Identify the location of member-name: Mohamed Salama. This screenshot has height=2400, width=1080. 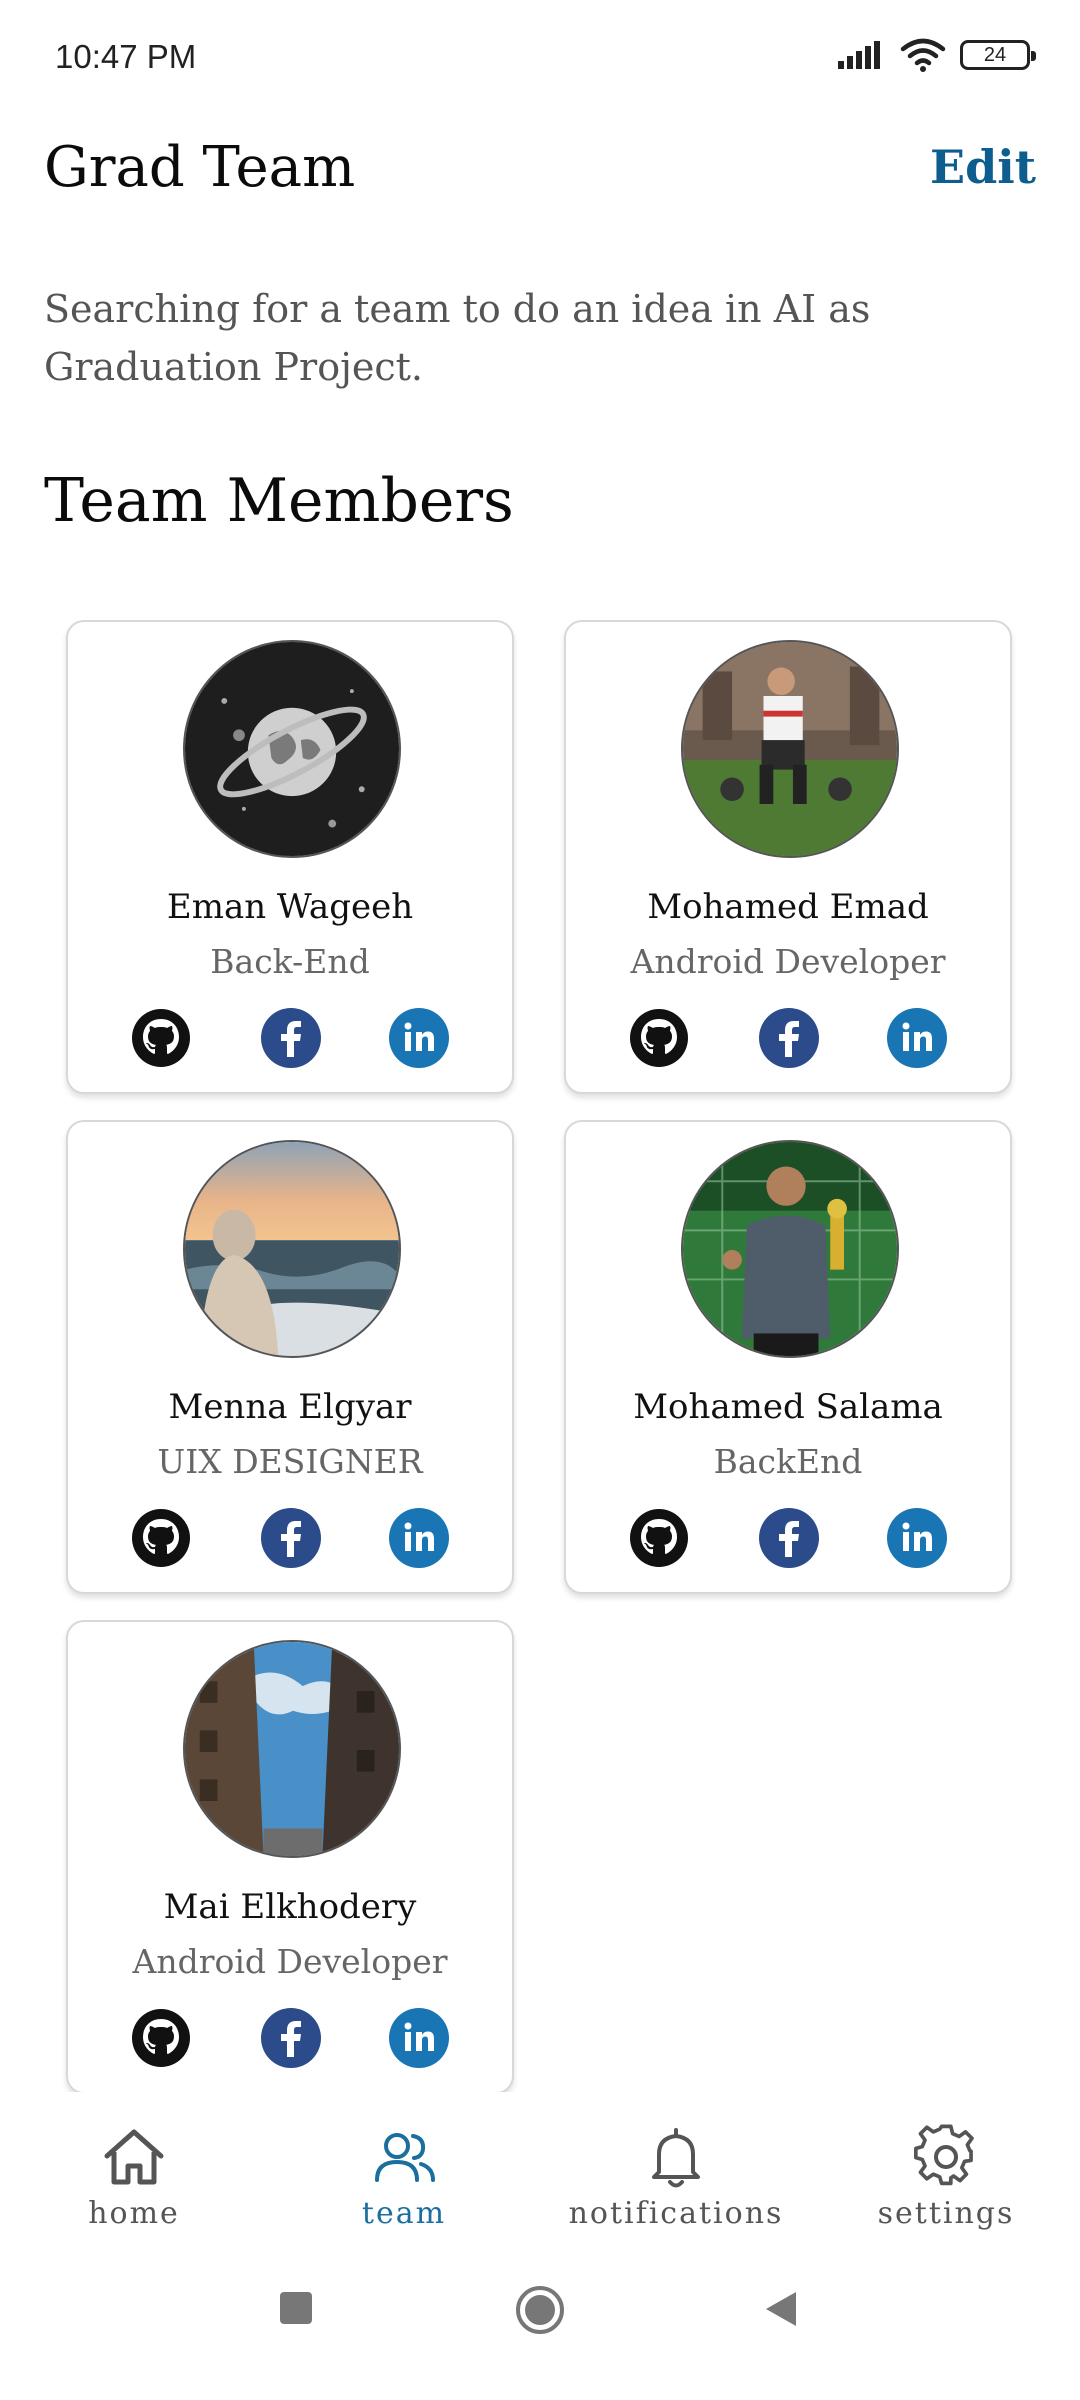
(788, 1407).